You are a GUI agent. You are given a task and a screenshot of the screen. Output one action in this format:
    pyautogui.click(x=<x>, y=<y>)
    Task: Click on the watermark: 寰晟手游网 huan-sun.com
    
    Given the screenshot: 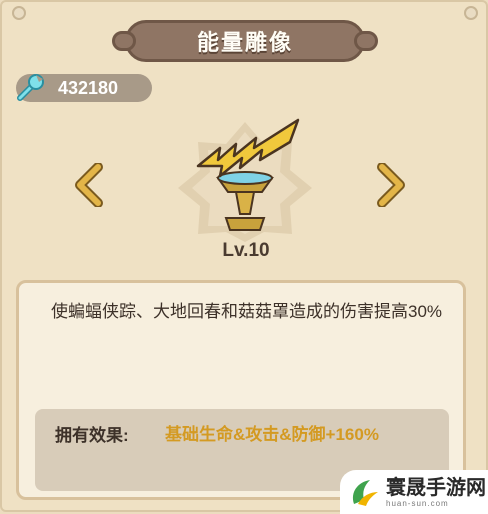 What is the action you would take?
    pyautogui.click(x=414, y=492)
    